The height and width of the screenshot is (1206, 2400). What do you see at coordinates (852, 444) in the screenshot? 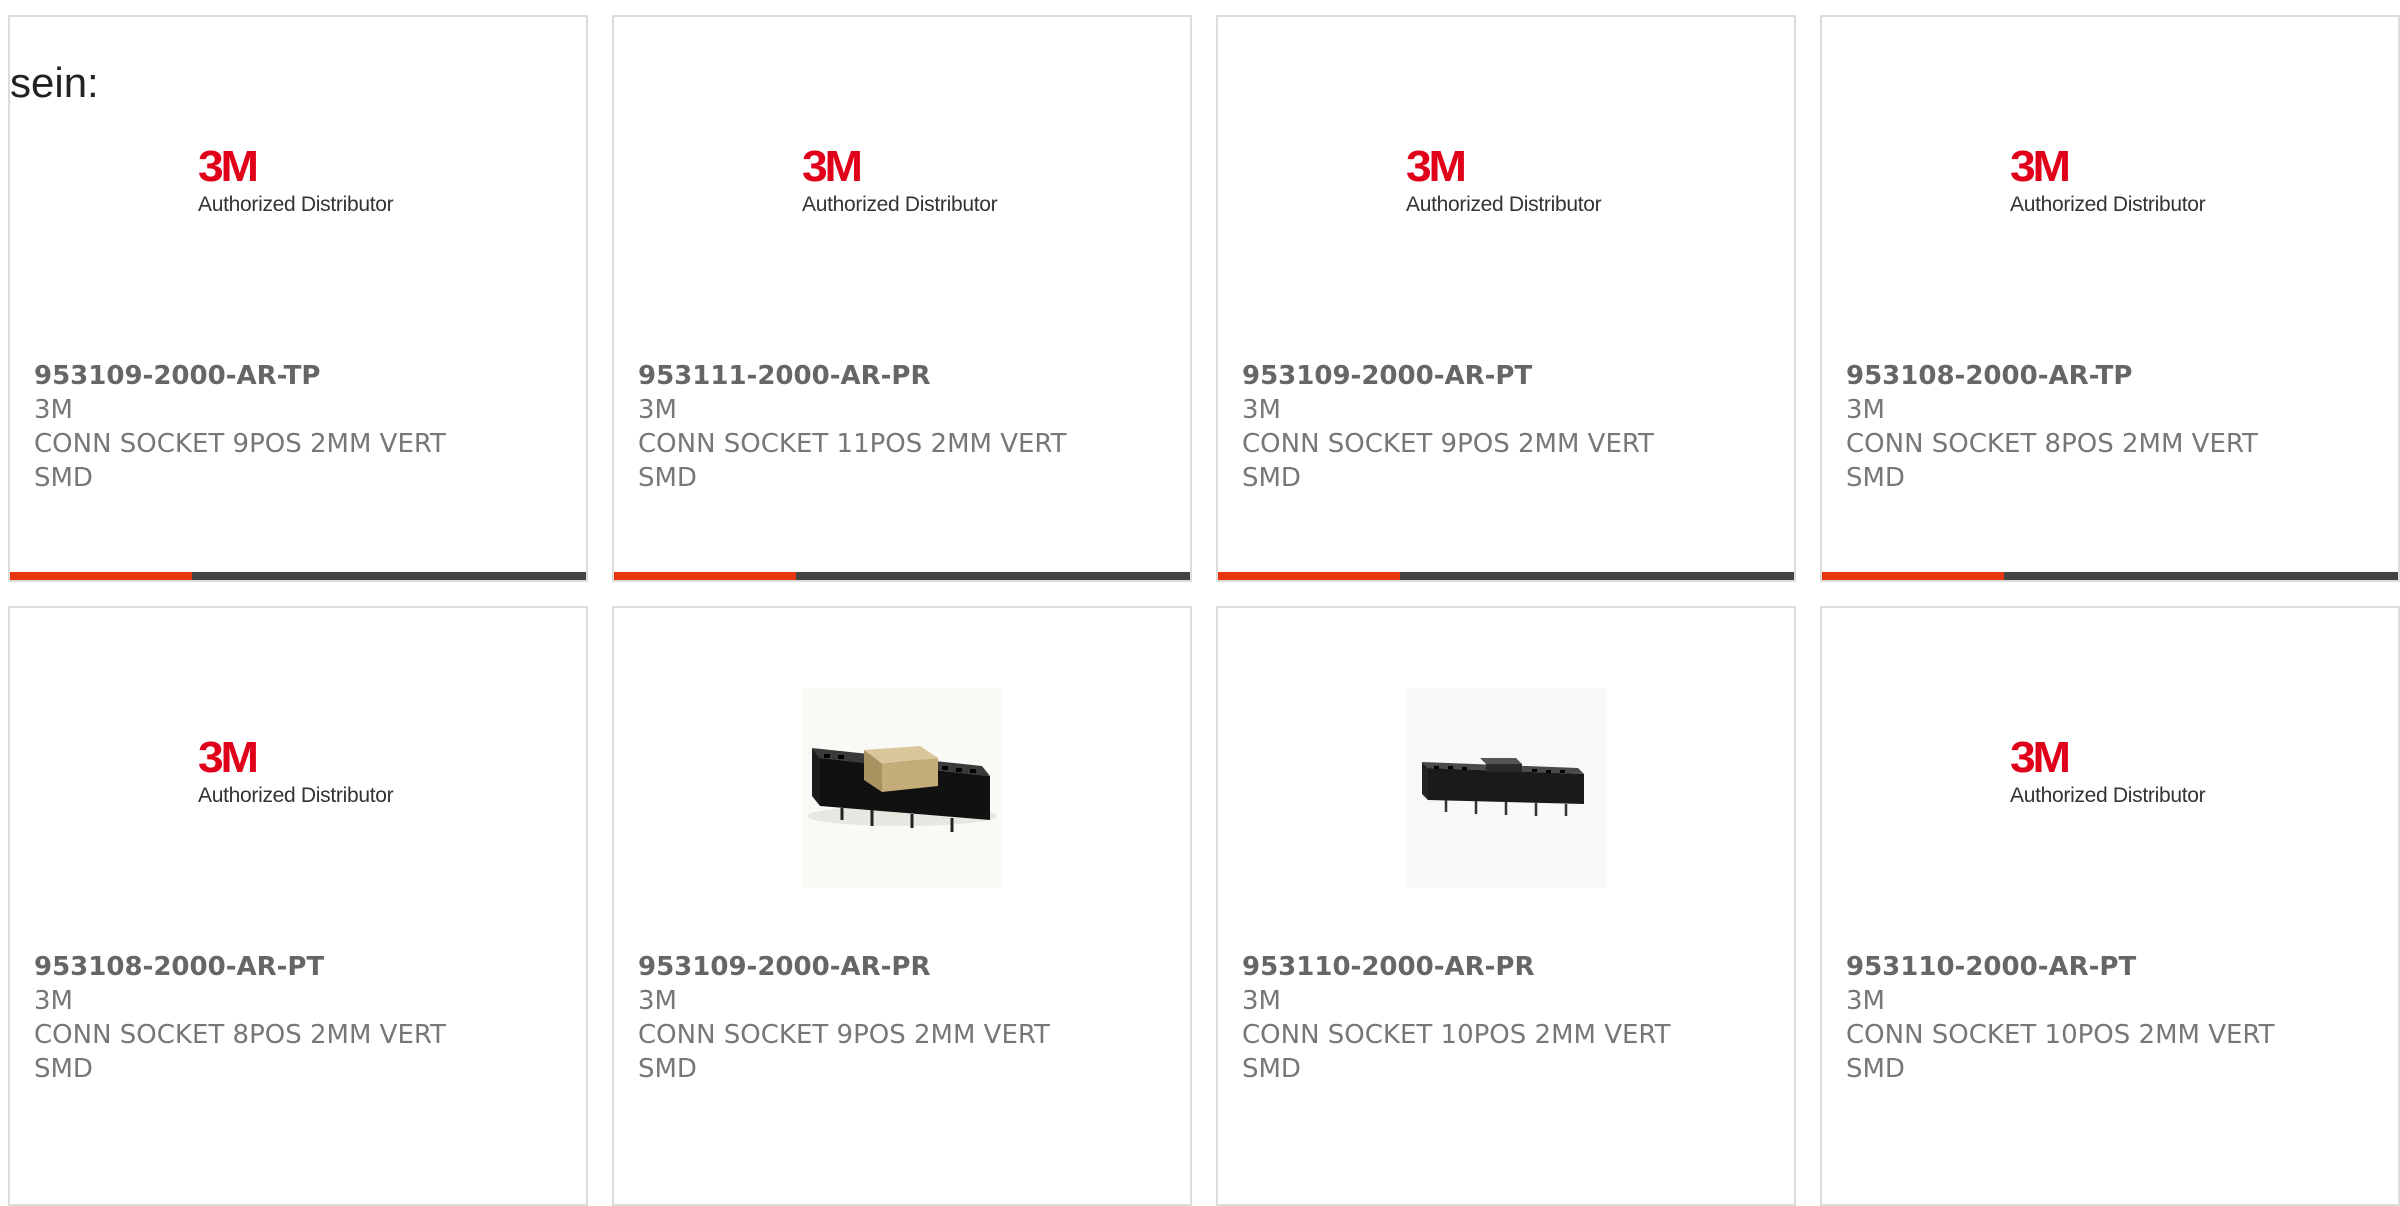
I see `description: CONN SOCKET 11POS 2MM VERT` at bounding box center [852, 444].